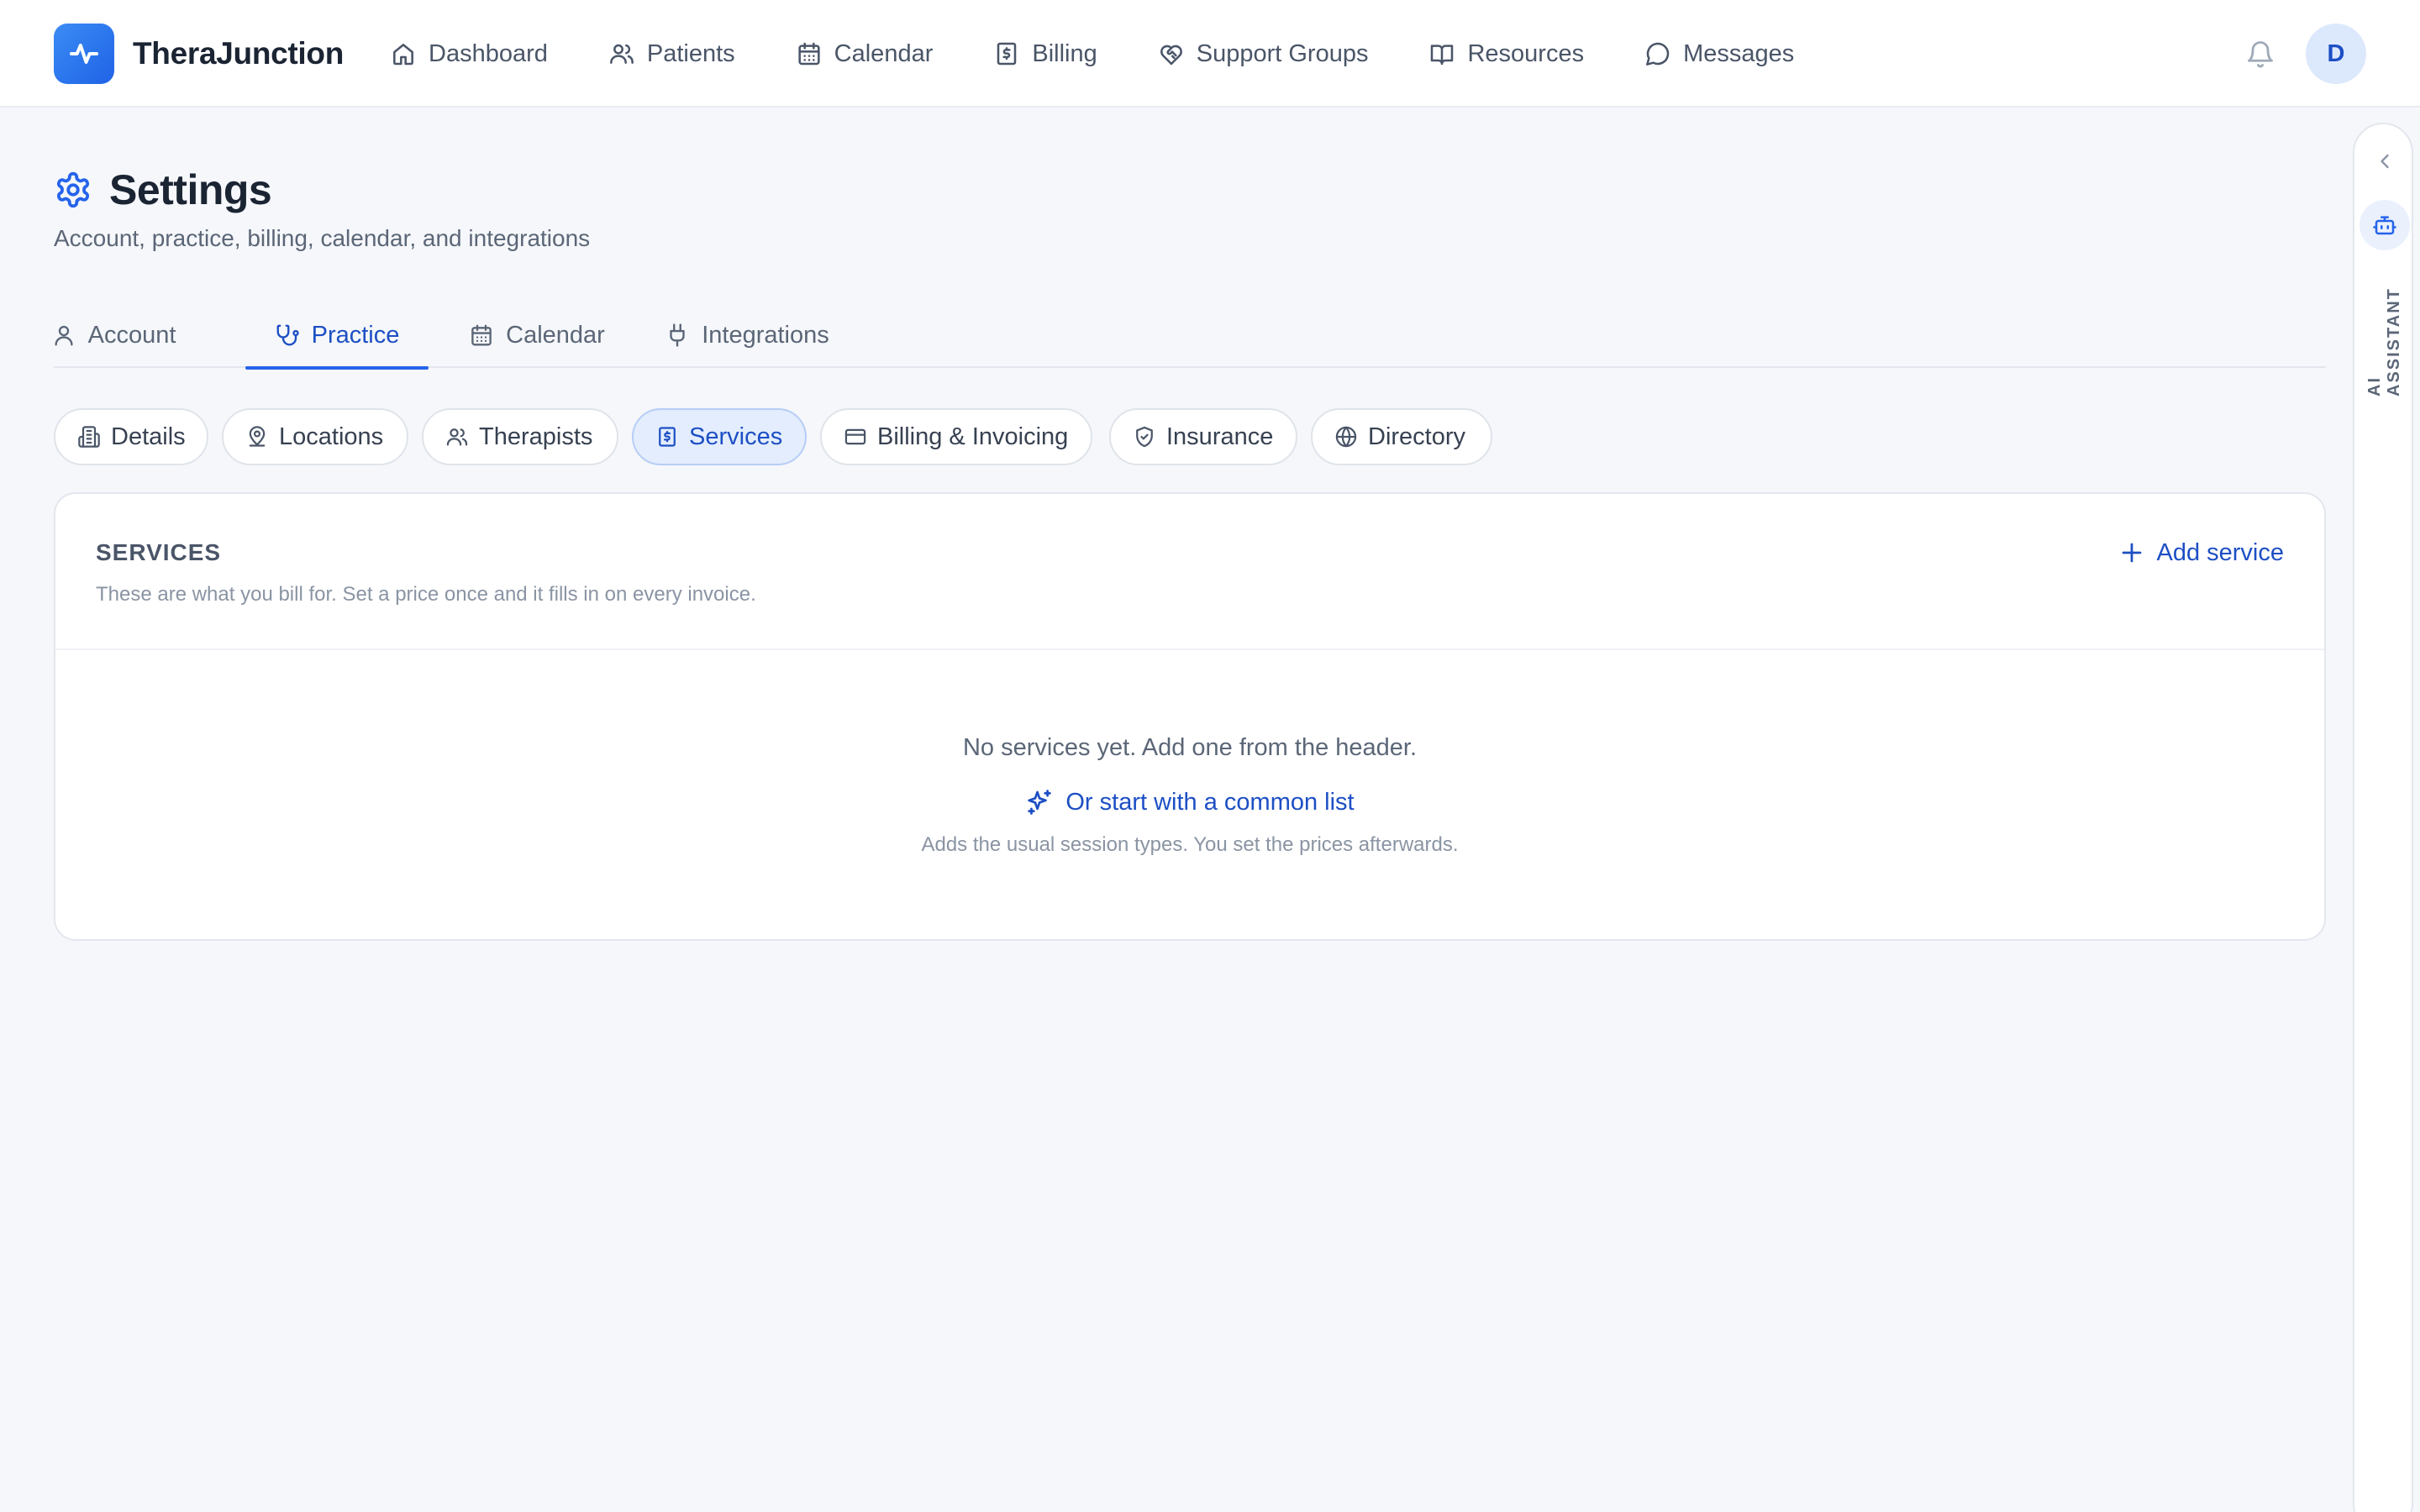 The height and width of the screenshot is (1512, 2420). What do you see at coordinates (1210, 802) in the screenshot?
I see `common-list-label: Or start with a common list` at bounding box center [1210, 802].